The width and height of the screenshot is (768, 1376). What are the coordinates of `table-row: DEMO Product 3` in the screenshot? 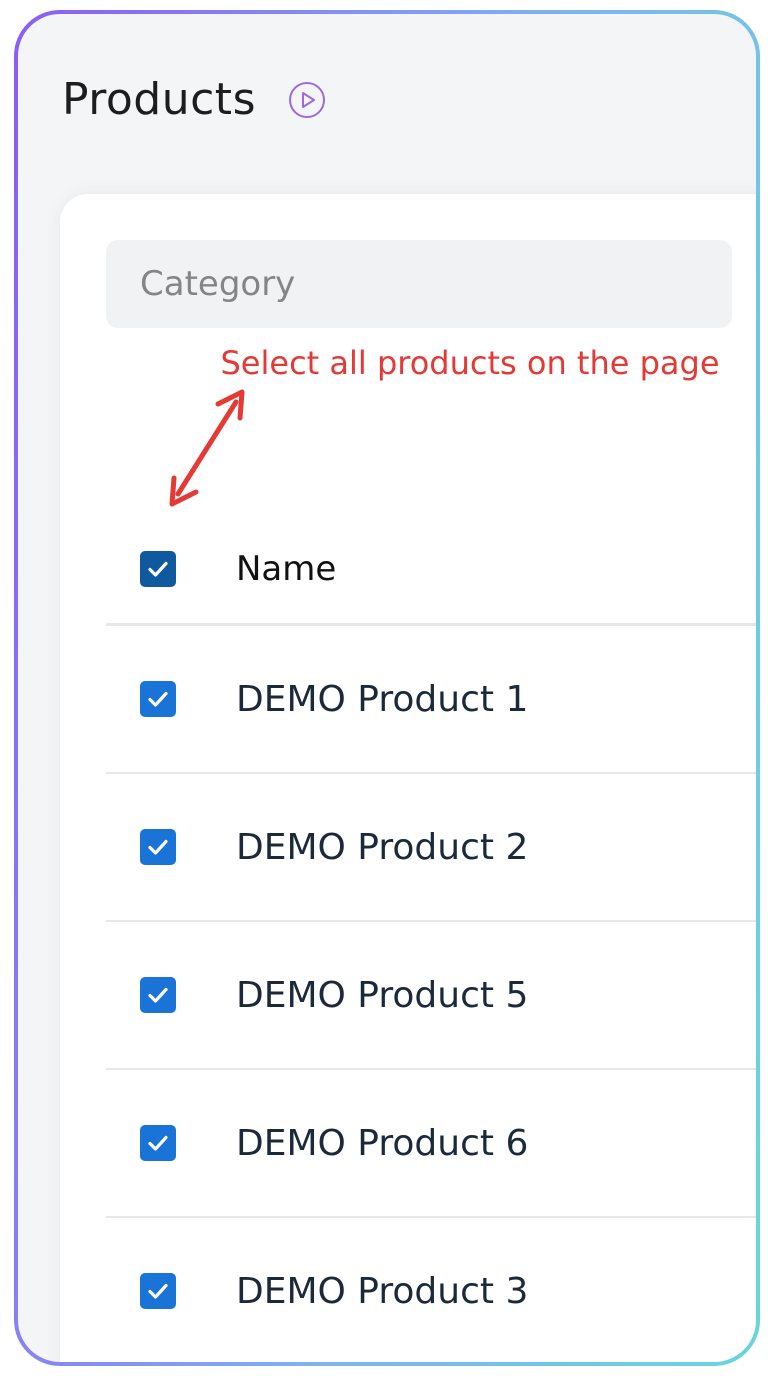 It's located at (431, 1290).